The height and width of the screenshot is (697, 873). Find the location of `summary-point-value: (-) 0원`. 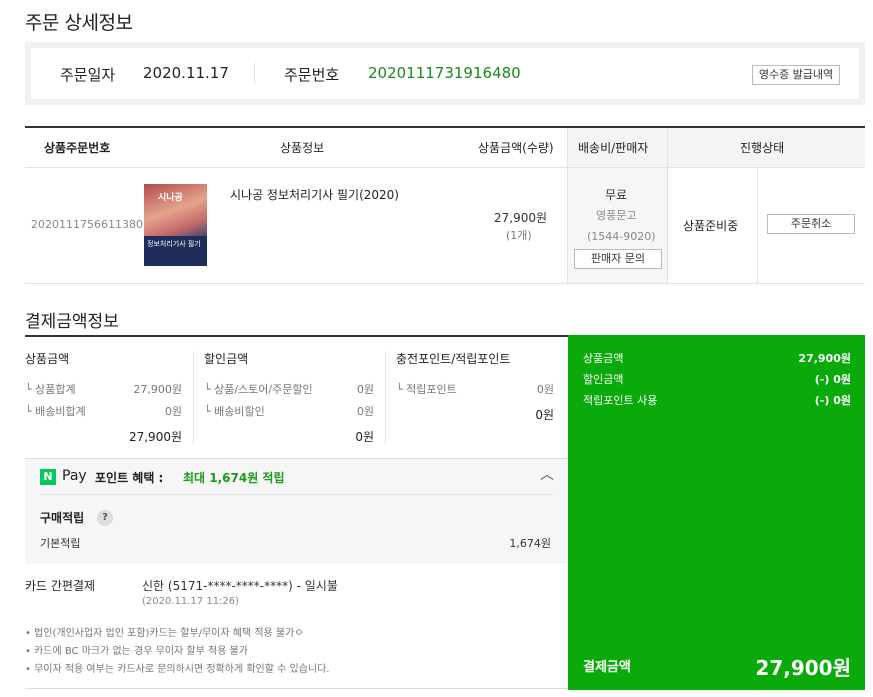

summary-point-value: (-) 0원 is located at coordinates (832, 400).